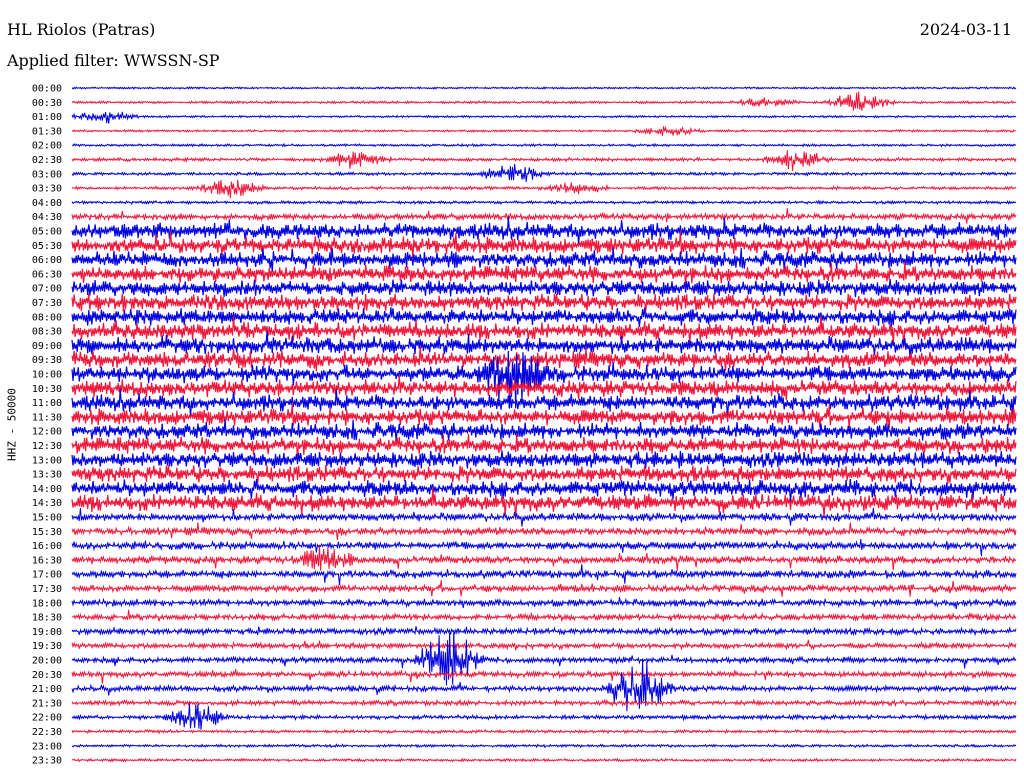 Image resolution: width=1024 pixels, height=780 pixels. Describe the element at coordinates (47, 761) in the screenshot. I see `time-tick-label: 23:30` at that location.